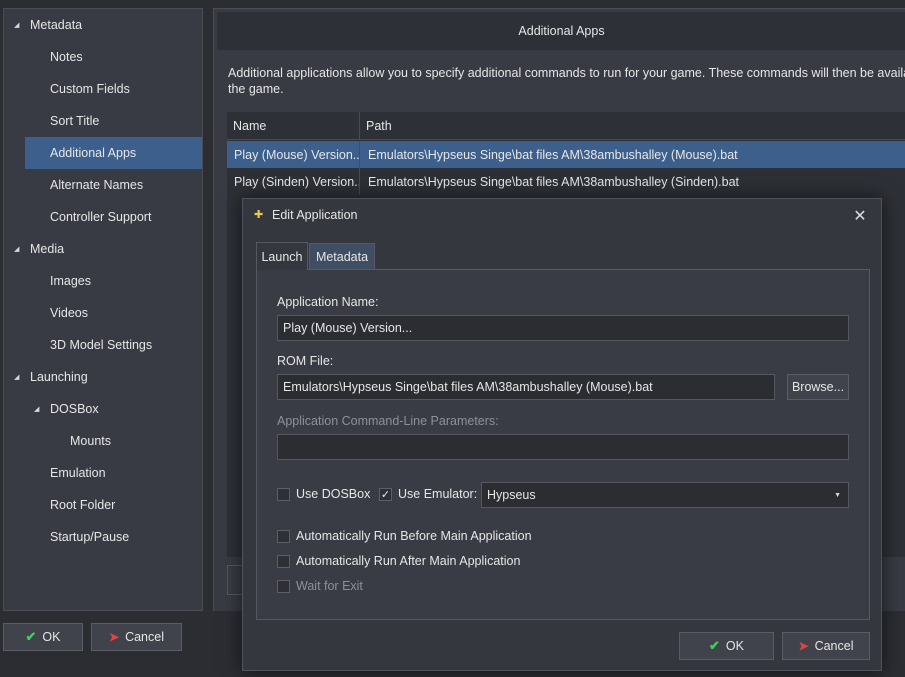  What do you see at coordinates (283, 536) in the screenshot?
I see `run-before-checkbox` at bounding box center [283, 536].